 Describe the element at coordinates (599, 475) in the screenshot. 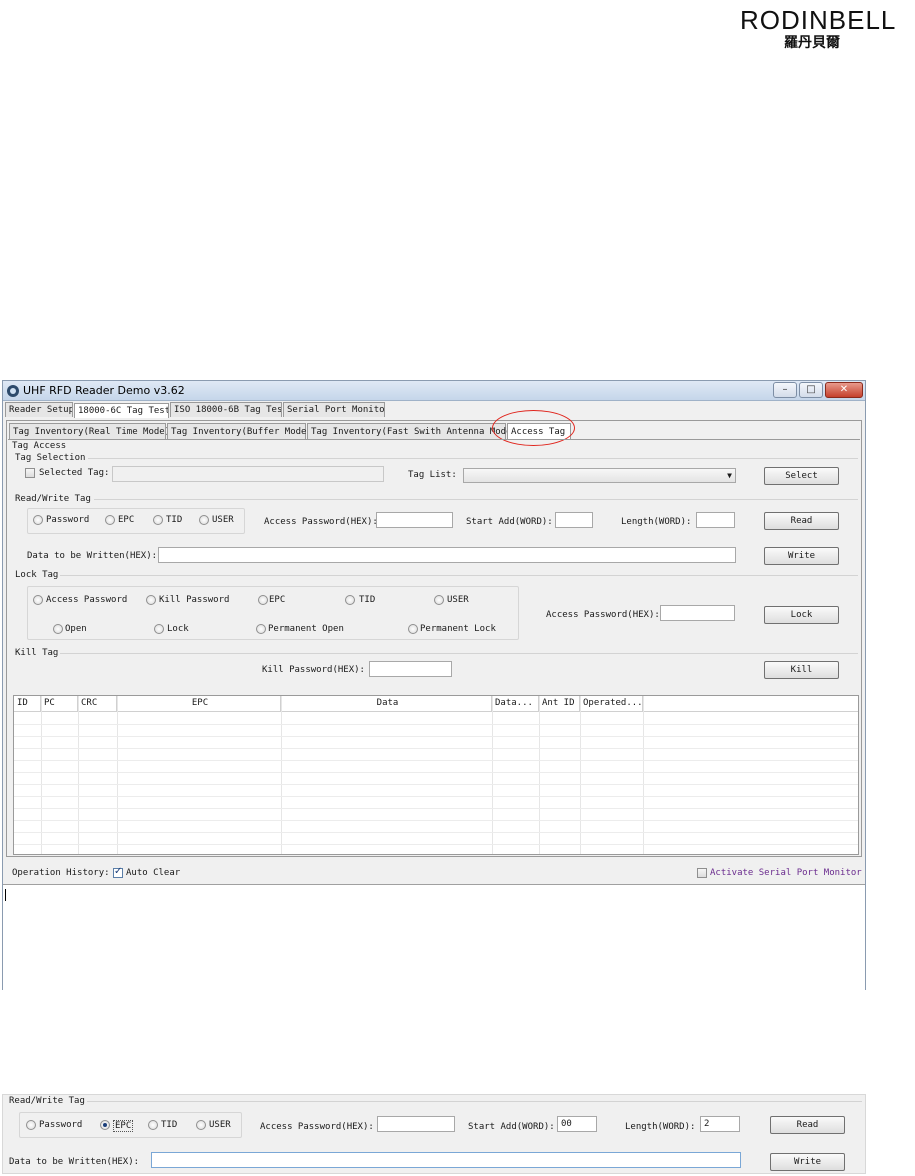

I see `tag-list-dropdown: ▼` at that location.